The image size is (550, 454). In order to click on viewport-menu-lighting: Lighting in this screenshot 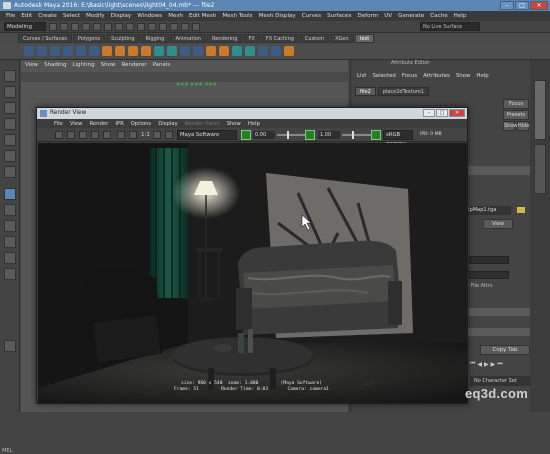, I will do `click(83, 66)`.